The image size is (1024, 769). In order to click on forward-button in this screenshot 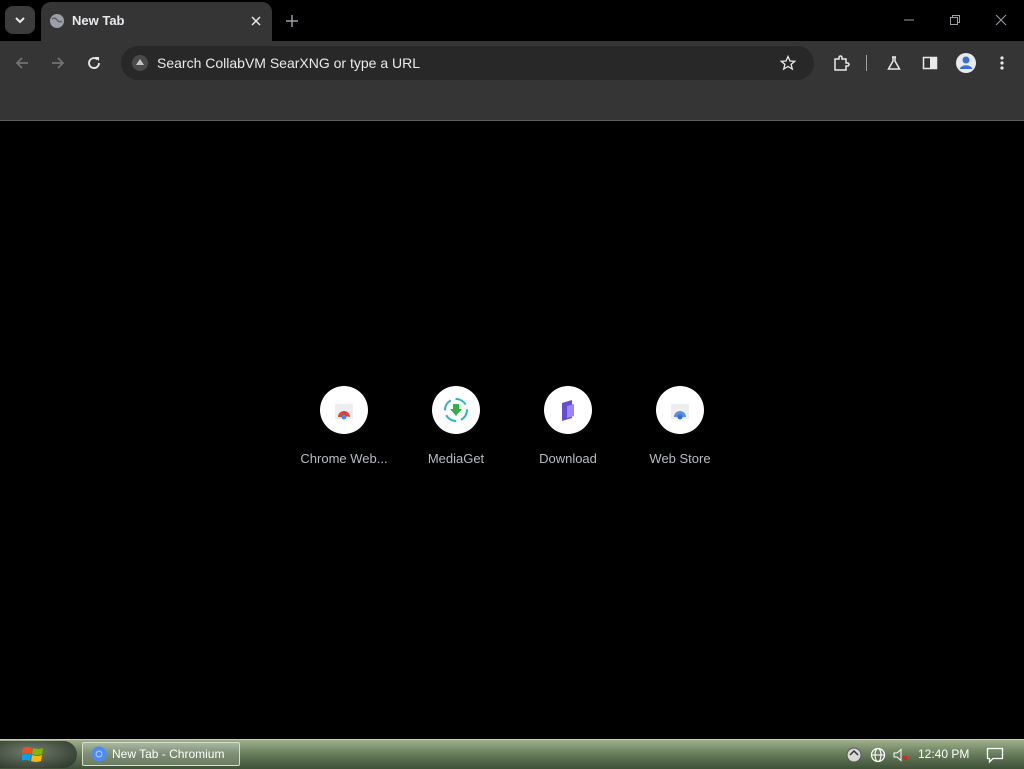, I will do `click(58, 63)`.